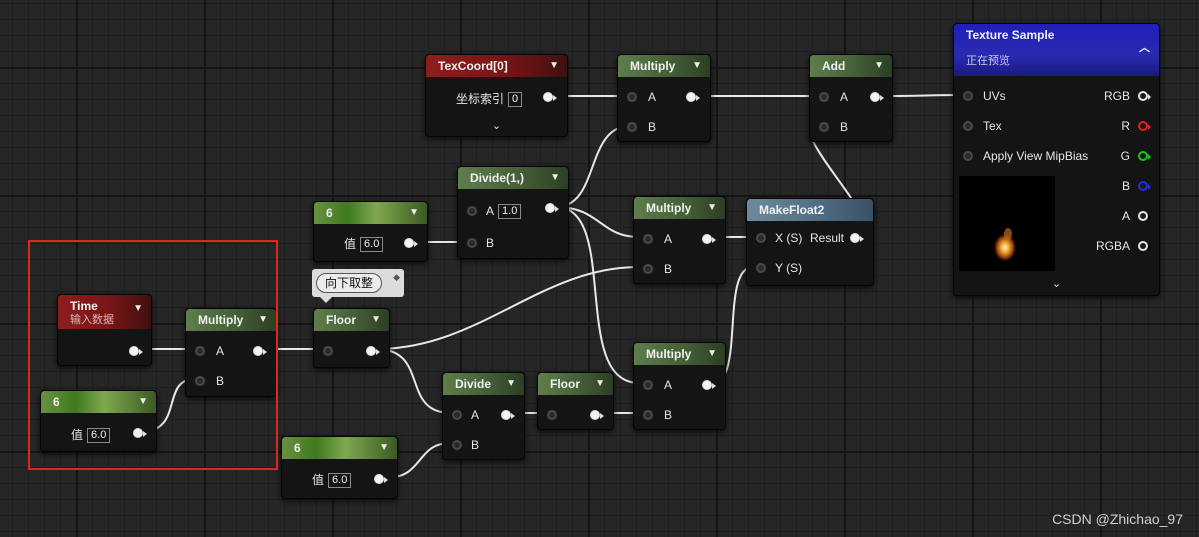 The image size is (1199, 537). Describe the element at coordinates (652, 127) in the screenshot. I see `pin-label-b: B` at that location.